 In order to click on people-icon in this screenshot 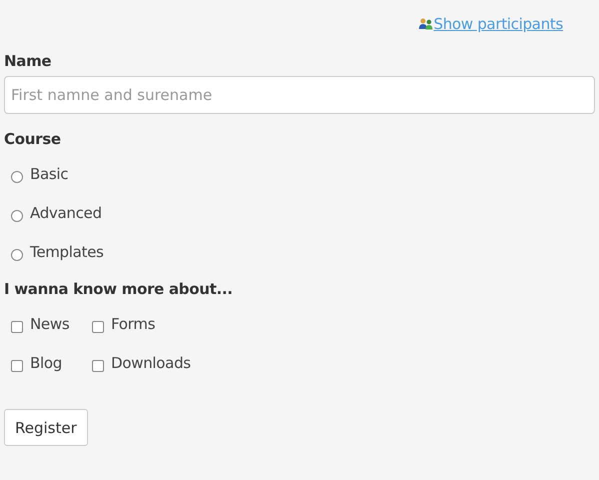, I will do `click(425, 24)`.